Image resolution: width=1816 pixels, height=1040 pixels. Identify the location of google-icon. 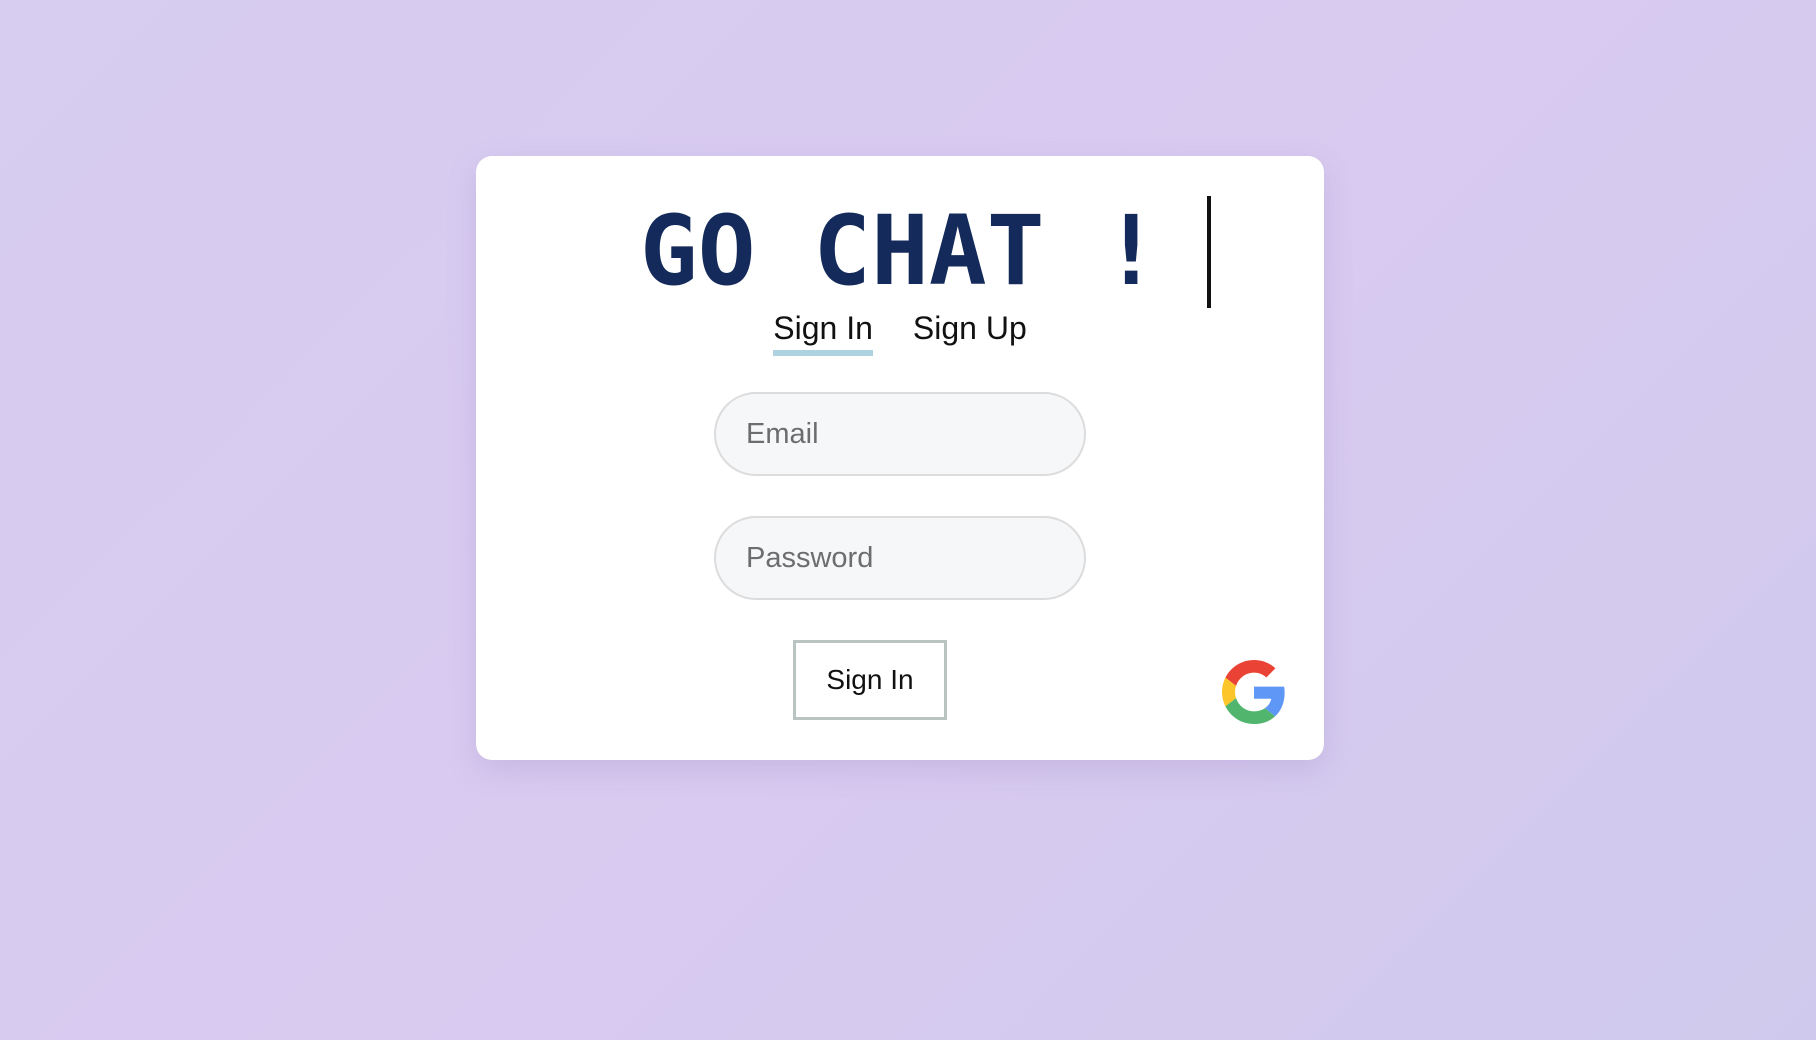
(1254, 692).